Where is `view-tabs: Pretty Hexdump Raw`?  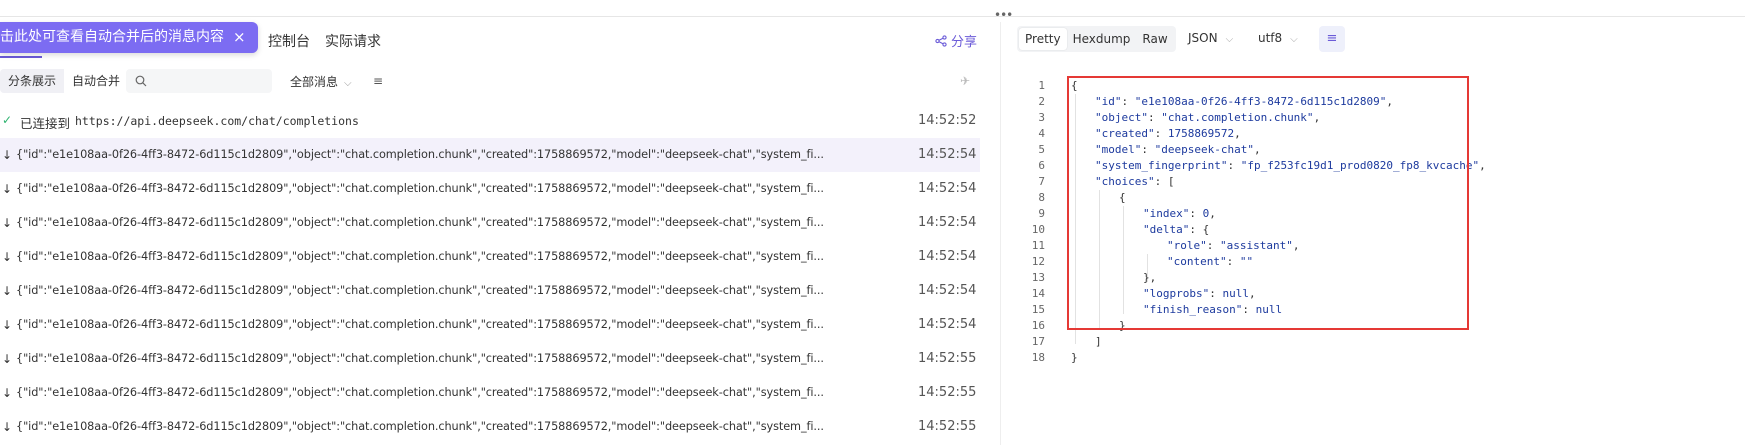 view-tabs: Pretty Hexdump Raw is located at coordinates (1096, 39).